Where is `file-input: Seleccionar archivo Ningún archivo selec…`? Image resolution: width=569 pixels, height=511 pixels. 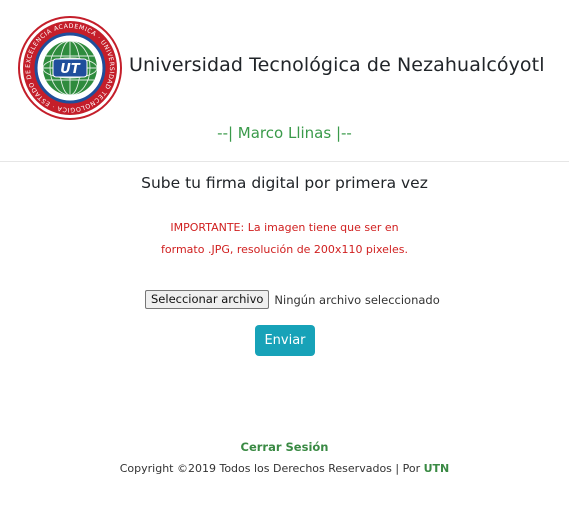 file-input: Seleccionar archivo Ningún archivo selec… is located at coordinates (292, 299).